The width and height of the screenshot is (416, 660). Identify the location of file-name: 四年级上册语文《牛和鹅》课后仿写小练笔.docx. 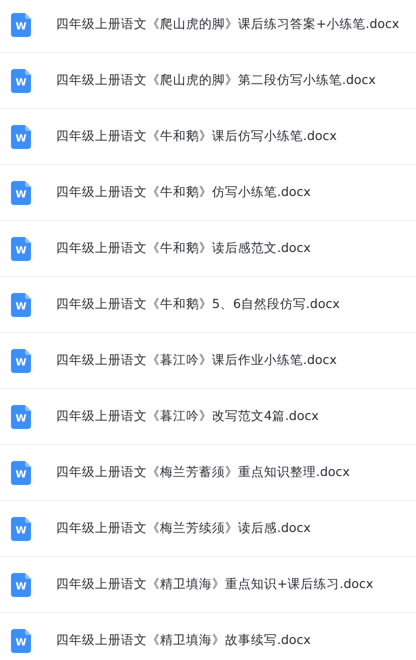
(196, 136).